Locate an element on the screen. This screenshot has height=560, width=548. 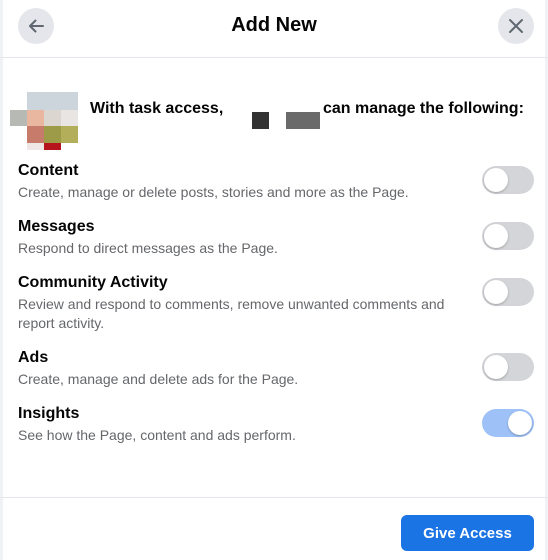
permission-title: Content is located at coordinates (48, 170).